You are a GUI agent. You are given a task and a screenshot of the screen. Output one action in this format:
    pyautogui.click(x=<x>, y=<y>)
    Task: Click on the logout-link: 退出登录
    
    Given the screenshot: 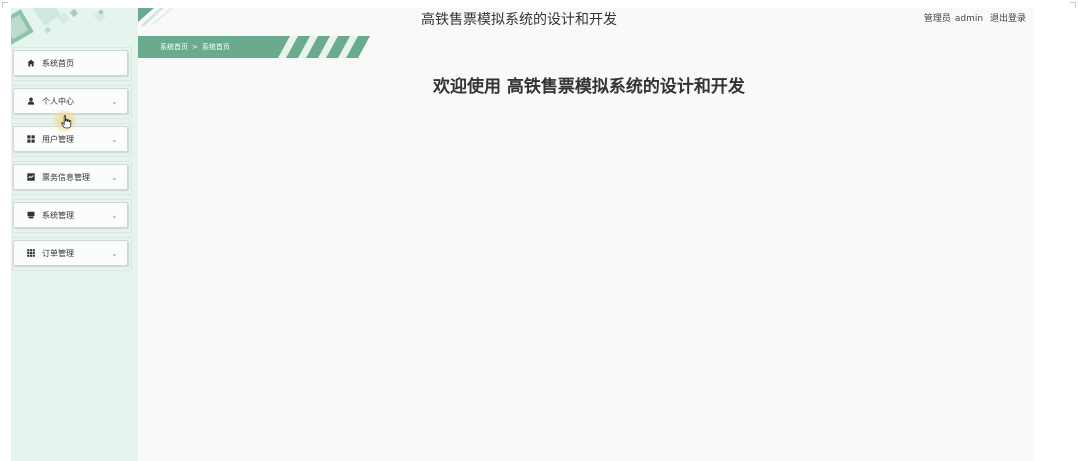 What is the action you would take?
    pyautogui.click(x=1008, y=19)
    